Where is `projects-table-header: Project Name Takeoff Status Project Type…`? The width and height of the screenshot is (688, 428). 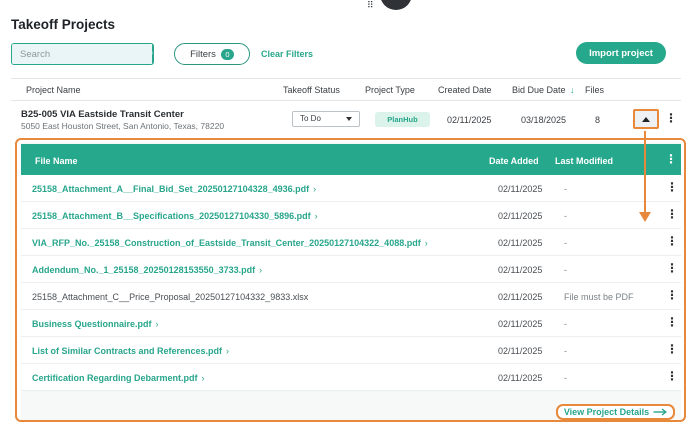
projects-table-header: Project Name Takeoff Status Project Type… is located at coordinates (346, 89).